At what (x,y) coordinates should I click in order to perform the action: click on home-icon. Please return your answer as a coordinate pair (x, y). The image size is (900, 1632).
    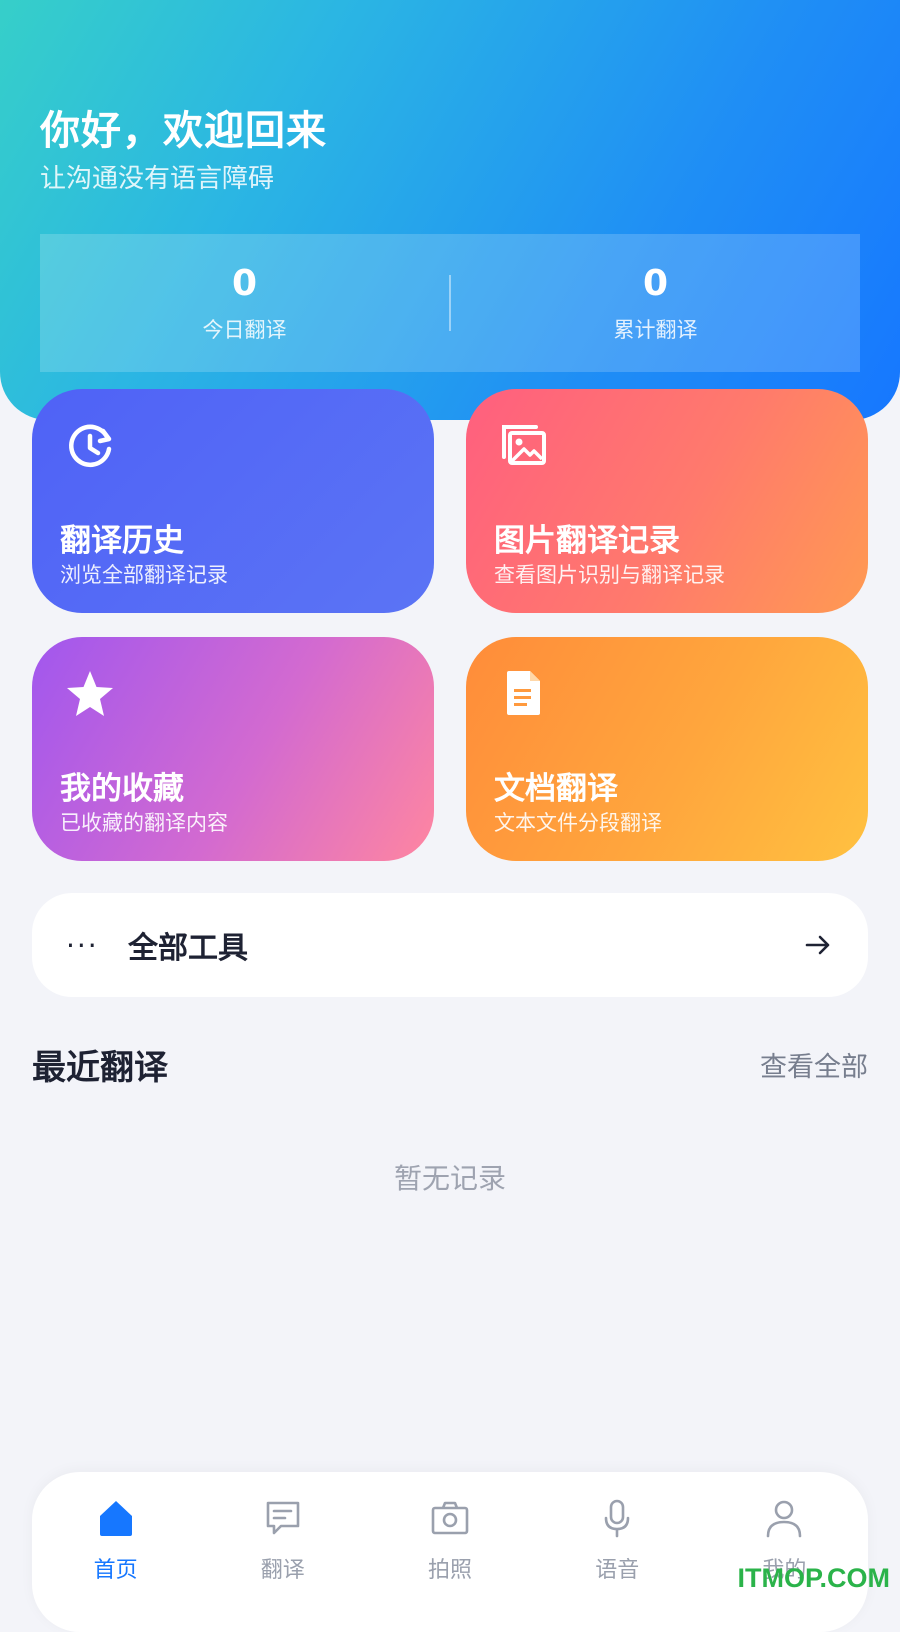
    Looking at the image, I should click on (115, 1518).